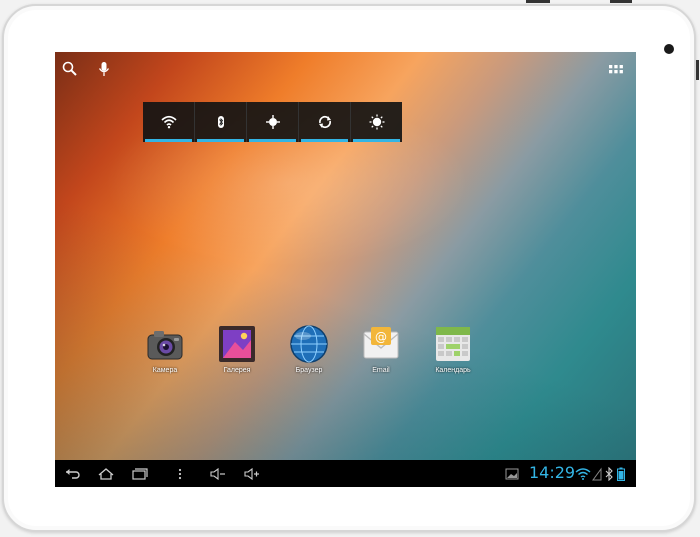  I want to click on app-calendar: Календарь, so click(453, 349).